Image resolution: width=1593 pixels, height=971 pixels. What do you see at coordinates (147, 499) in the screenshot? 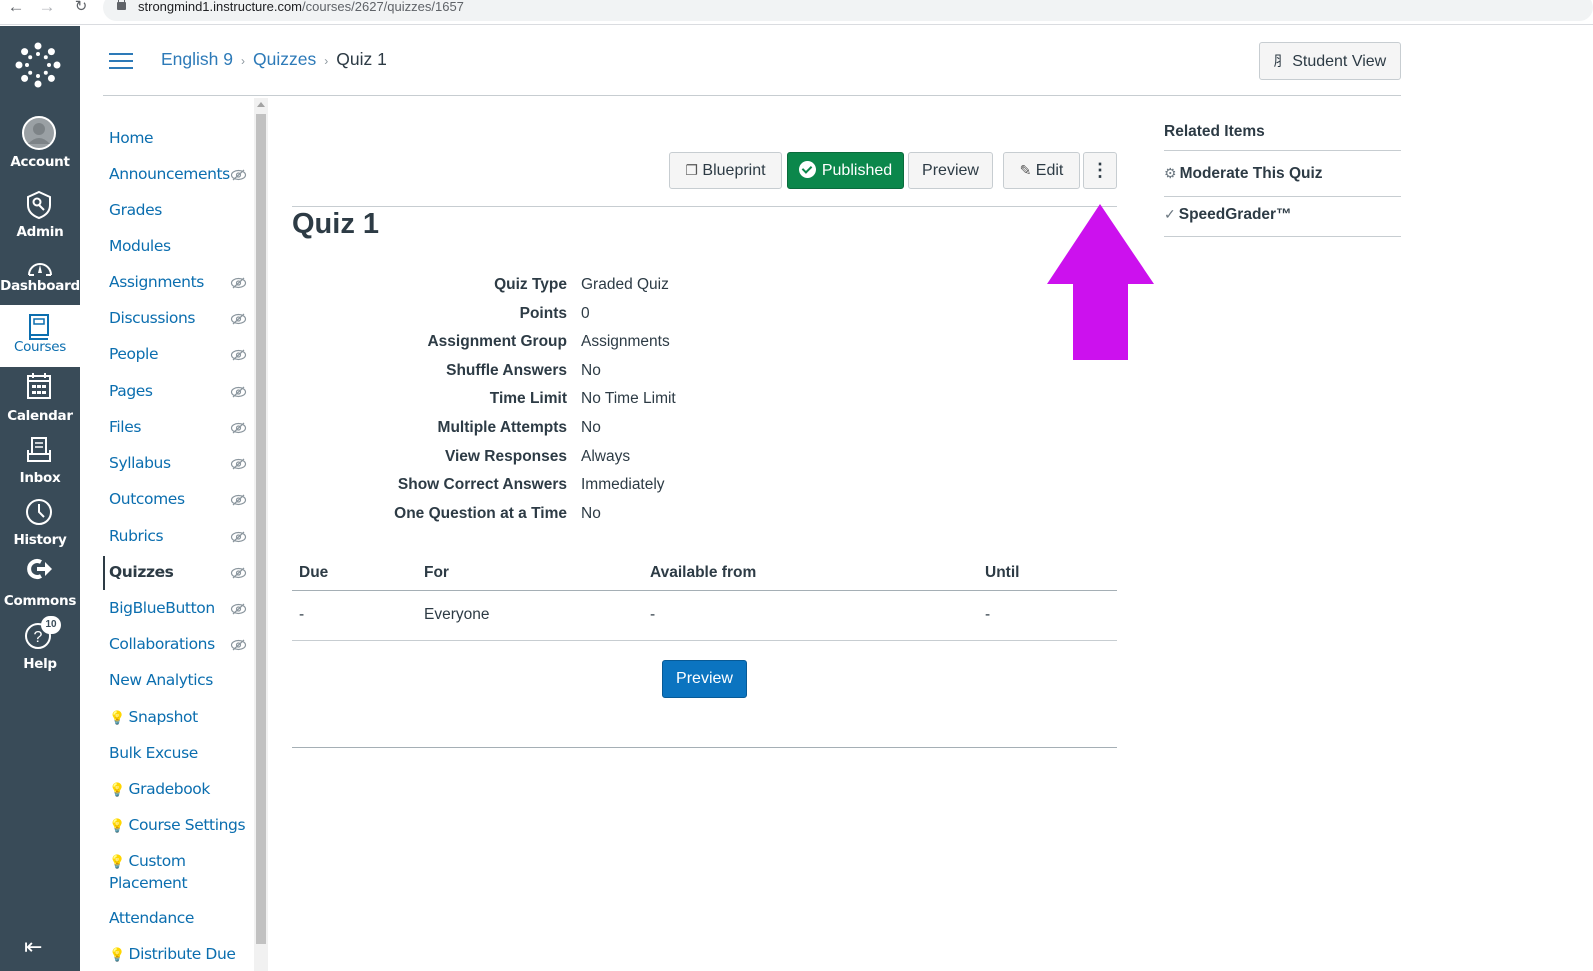
I see `course-nav-label: Outcomes` at bounding box center [147, 499].